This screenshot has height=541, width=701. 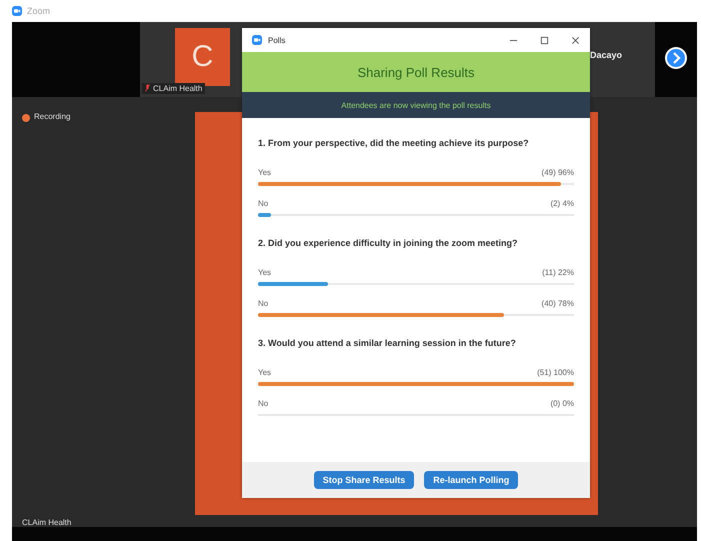 What do you see at coordinates (364, 480) in the screenshot?
I see `poll-button: Stop Share Results` at bounding box center [364, 480].